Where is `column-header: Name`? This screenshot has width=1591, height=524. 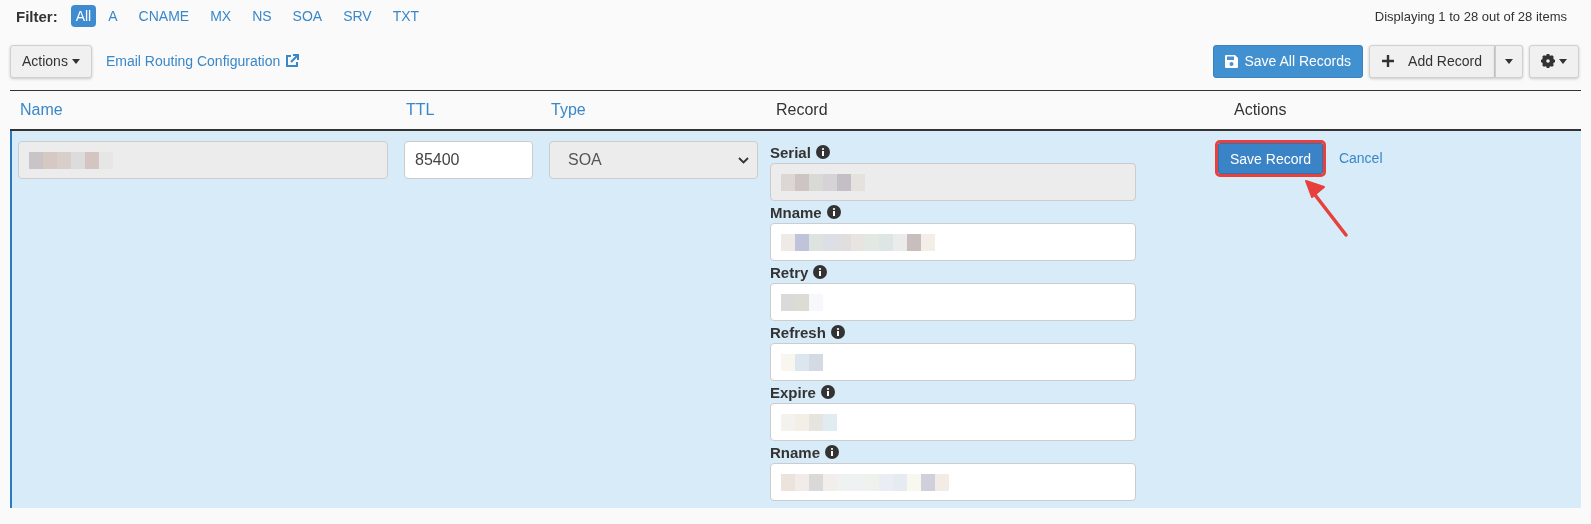
column-header: Name is located at coordinates (203, 110).